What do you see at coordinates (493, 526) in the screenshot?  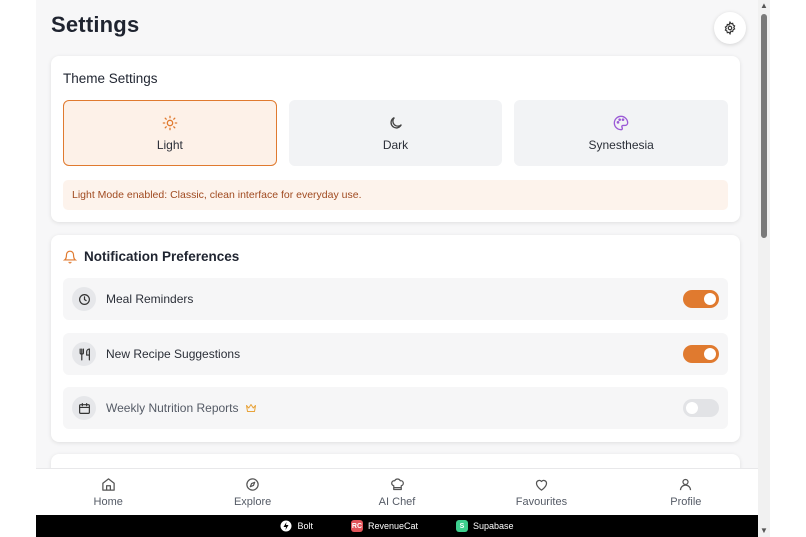 I see `footer-item-label: Supabase` at bounding box center [493, 526].